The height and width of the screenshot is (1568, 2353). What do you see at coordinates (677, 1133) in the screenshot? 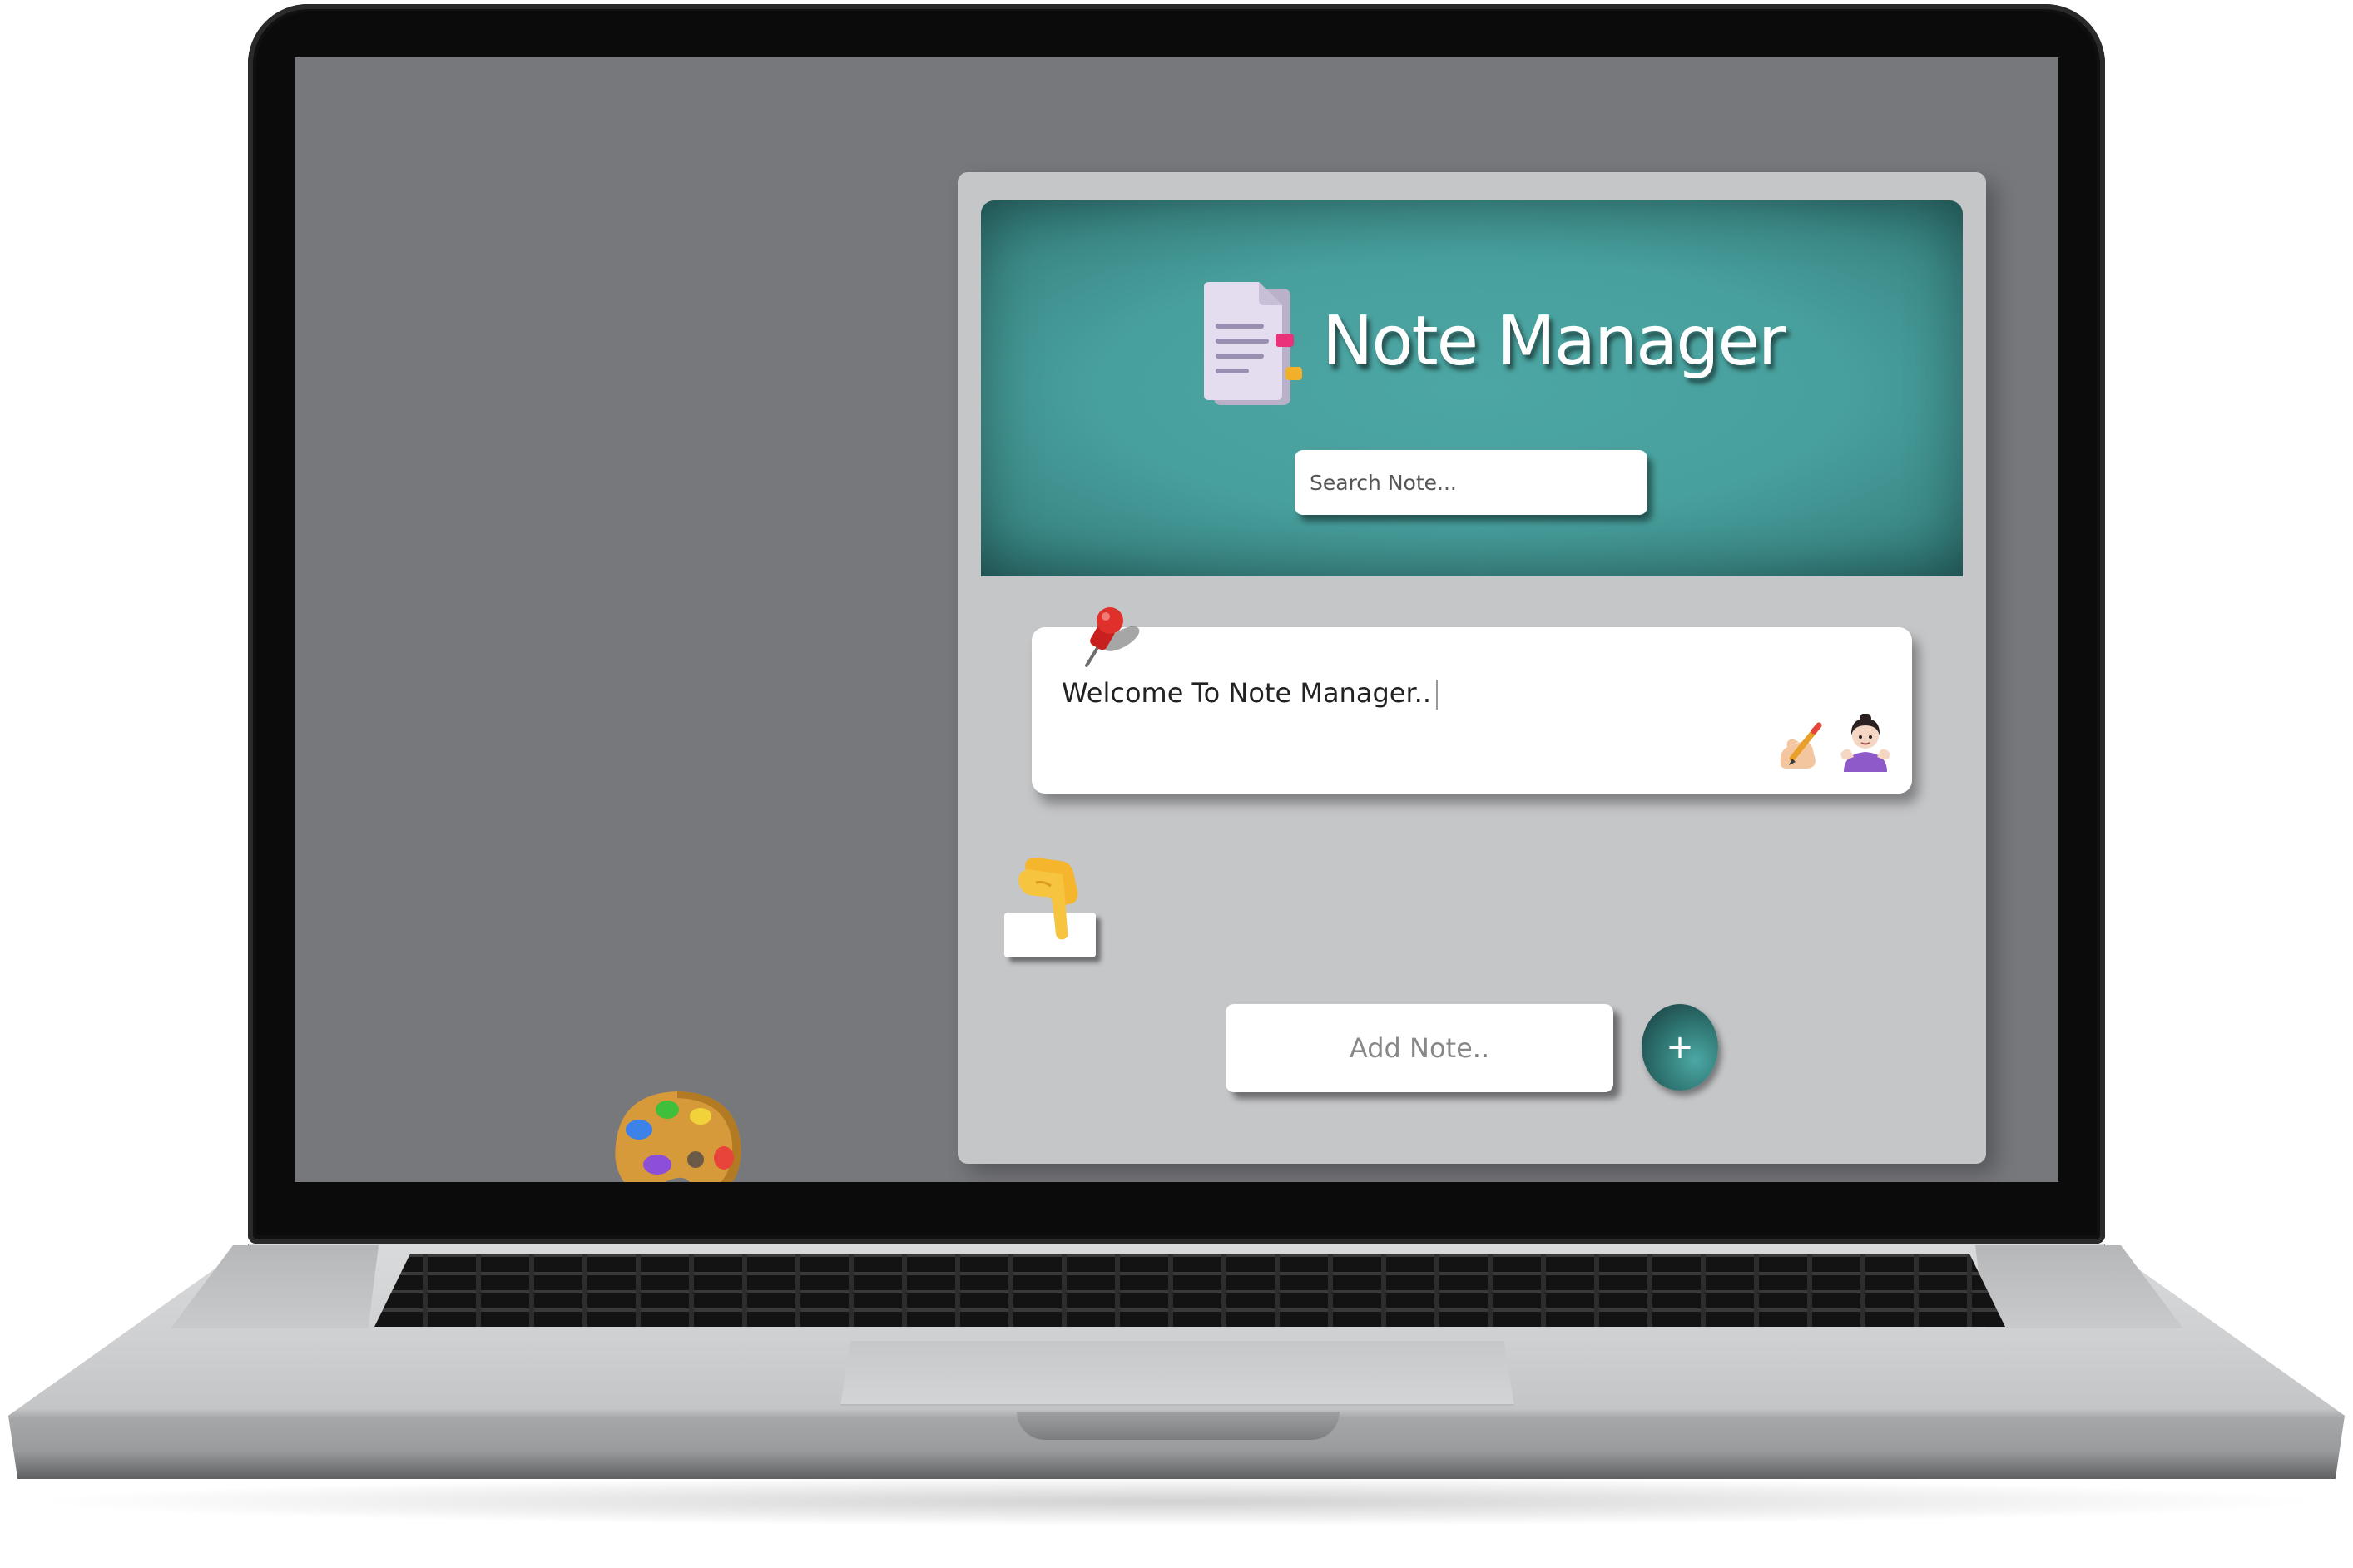
I see `artist-palette-icon` at bounding box center [677, 1133].